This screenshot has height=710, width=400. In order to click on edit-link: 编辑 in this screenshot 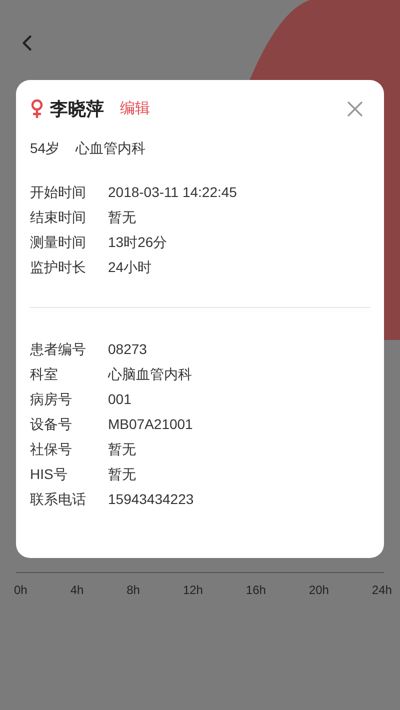, I will do `click(135, 109)`.